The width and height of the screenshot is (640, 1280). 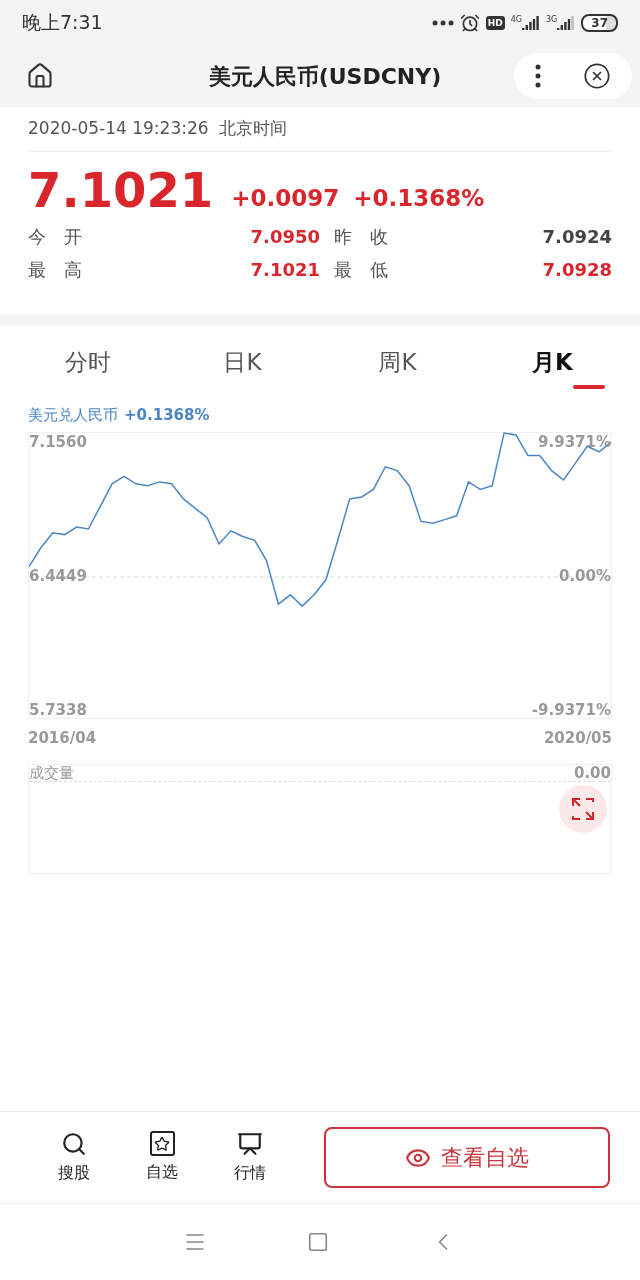 What do you see at coordinates (162, 1157) in the screenshot?
I see `toolbar-item: 自选` at bounding box center [162, 1157].